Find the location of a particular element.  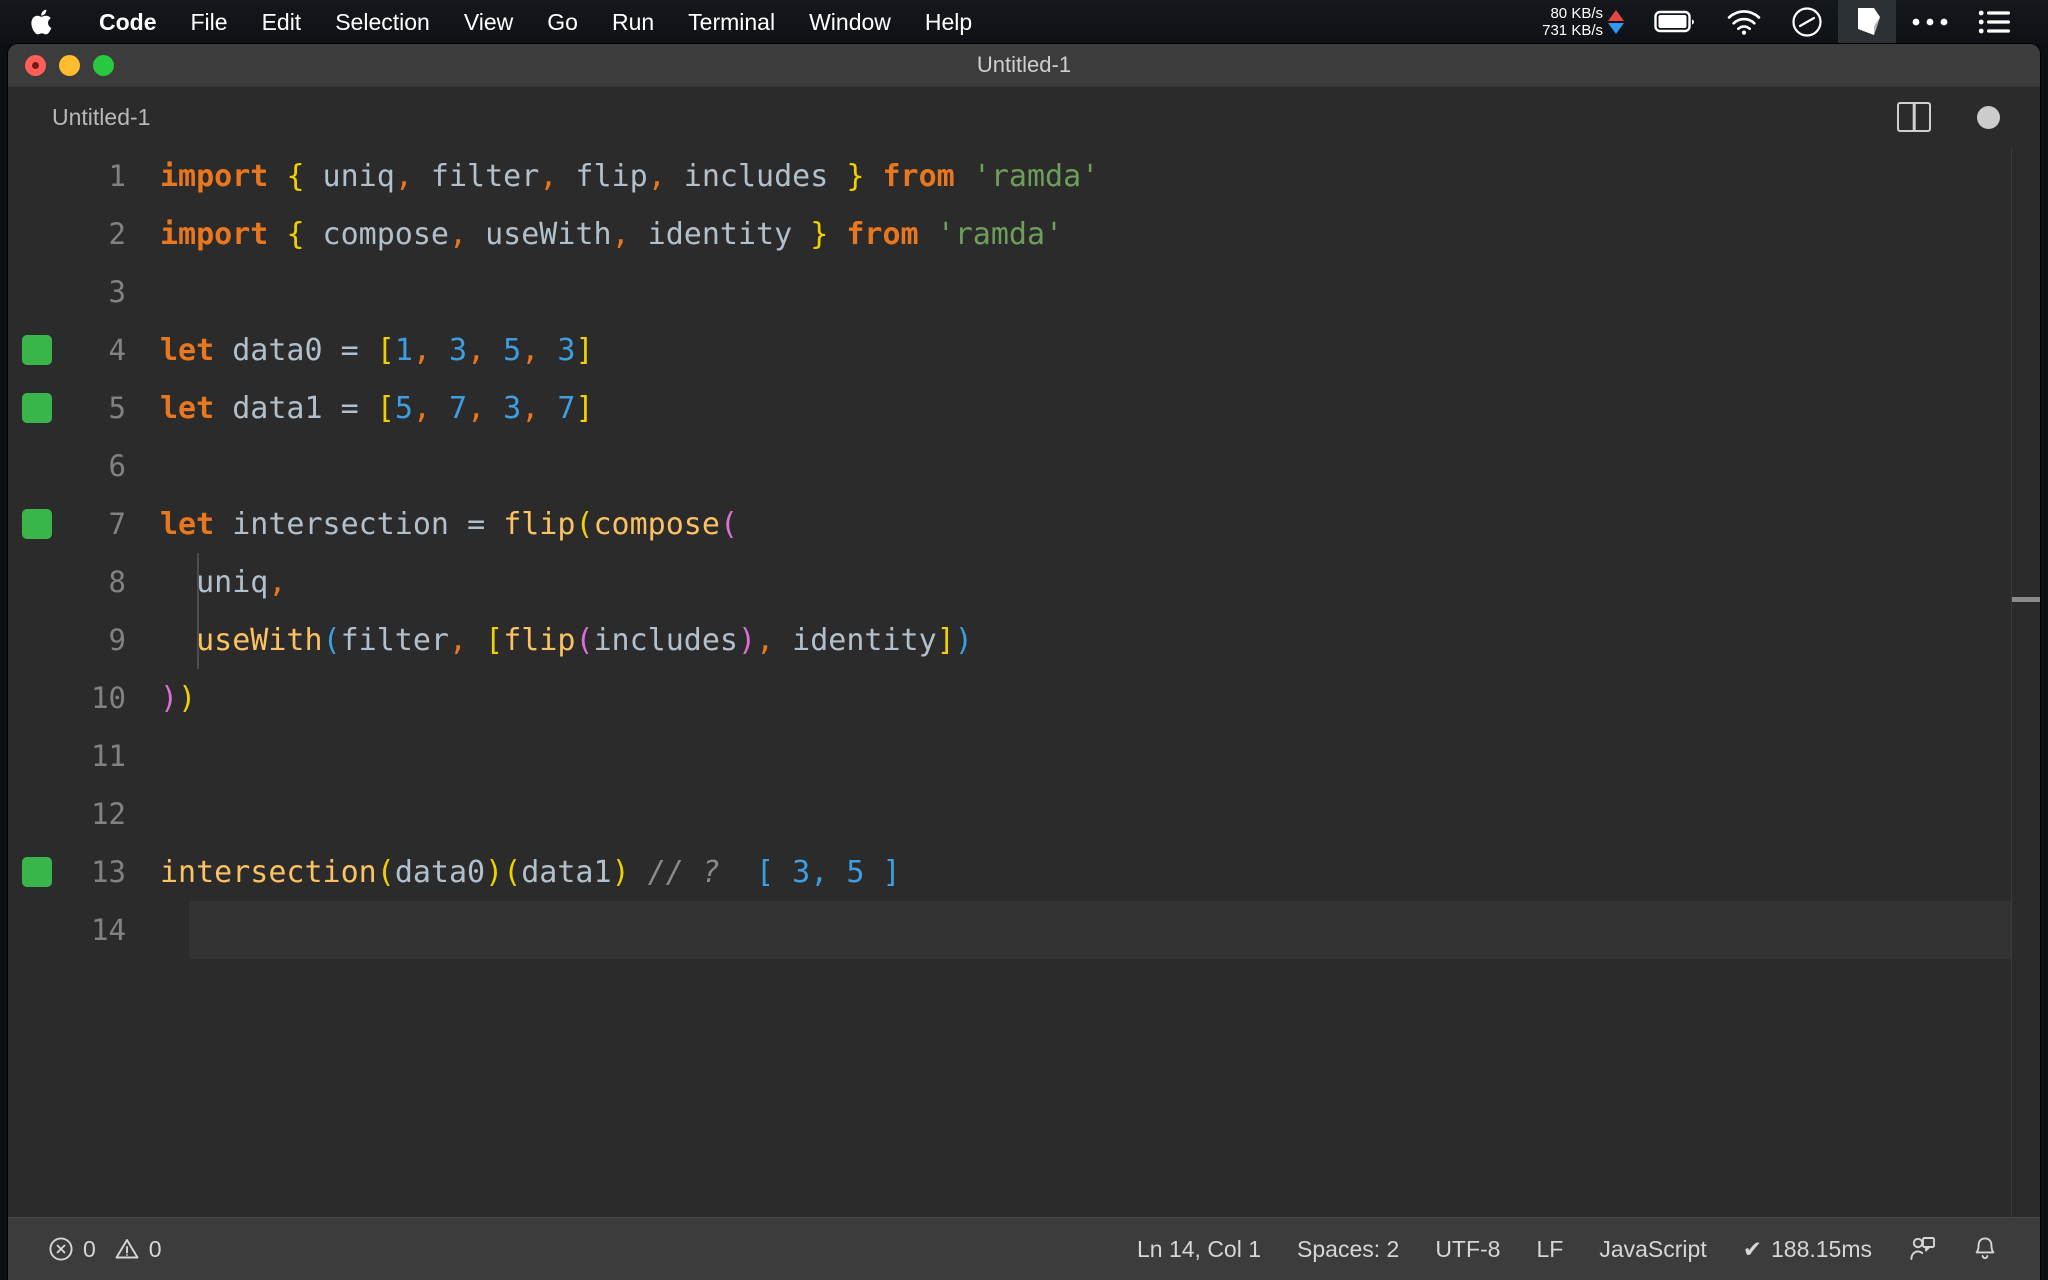

error-count: 0 is located at coordinates (89, 1248).